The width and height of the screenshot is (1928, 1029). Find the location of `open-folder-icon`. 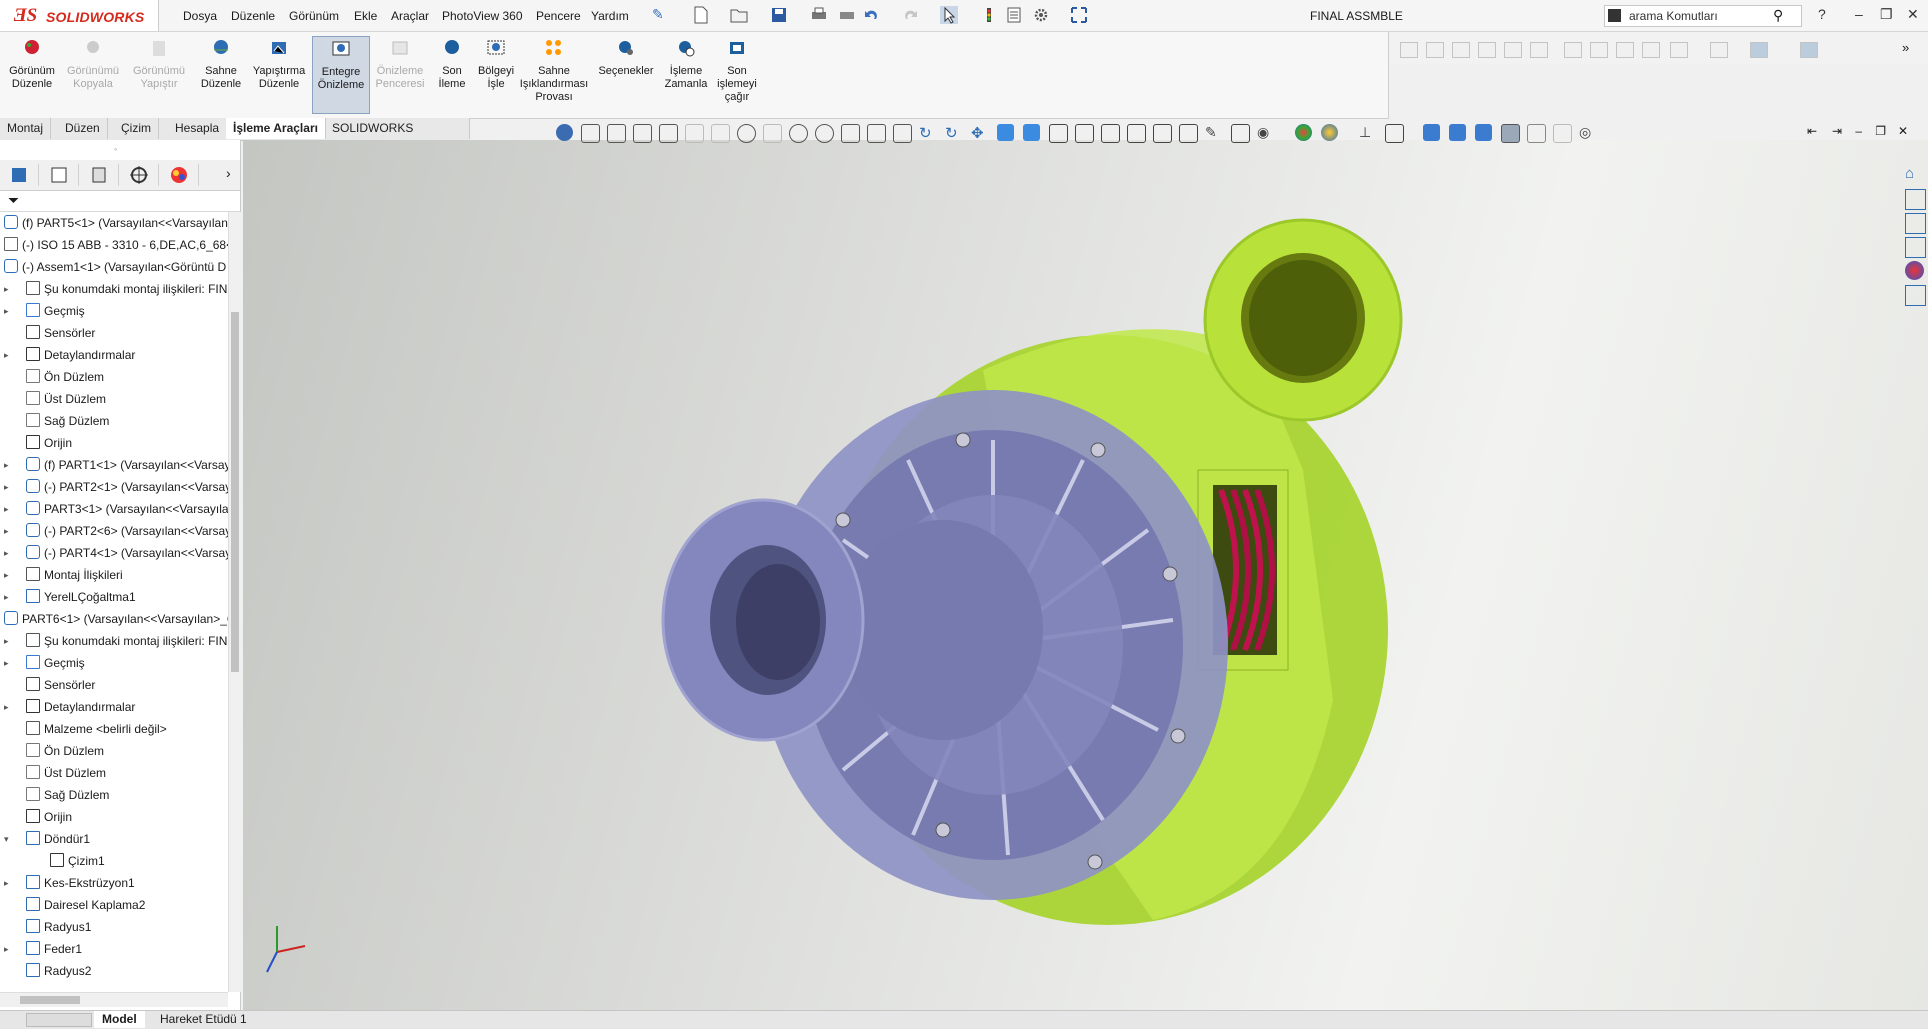

open-folder-icon is located at coordinates (739, 15).